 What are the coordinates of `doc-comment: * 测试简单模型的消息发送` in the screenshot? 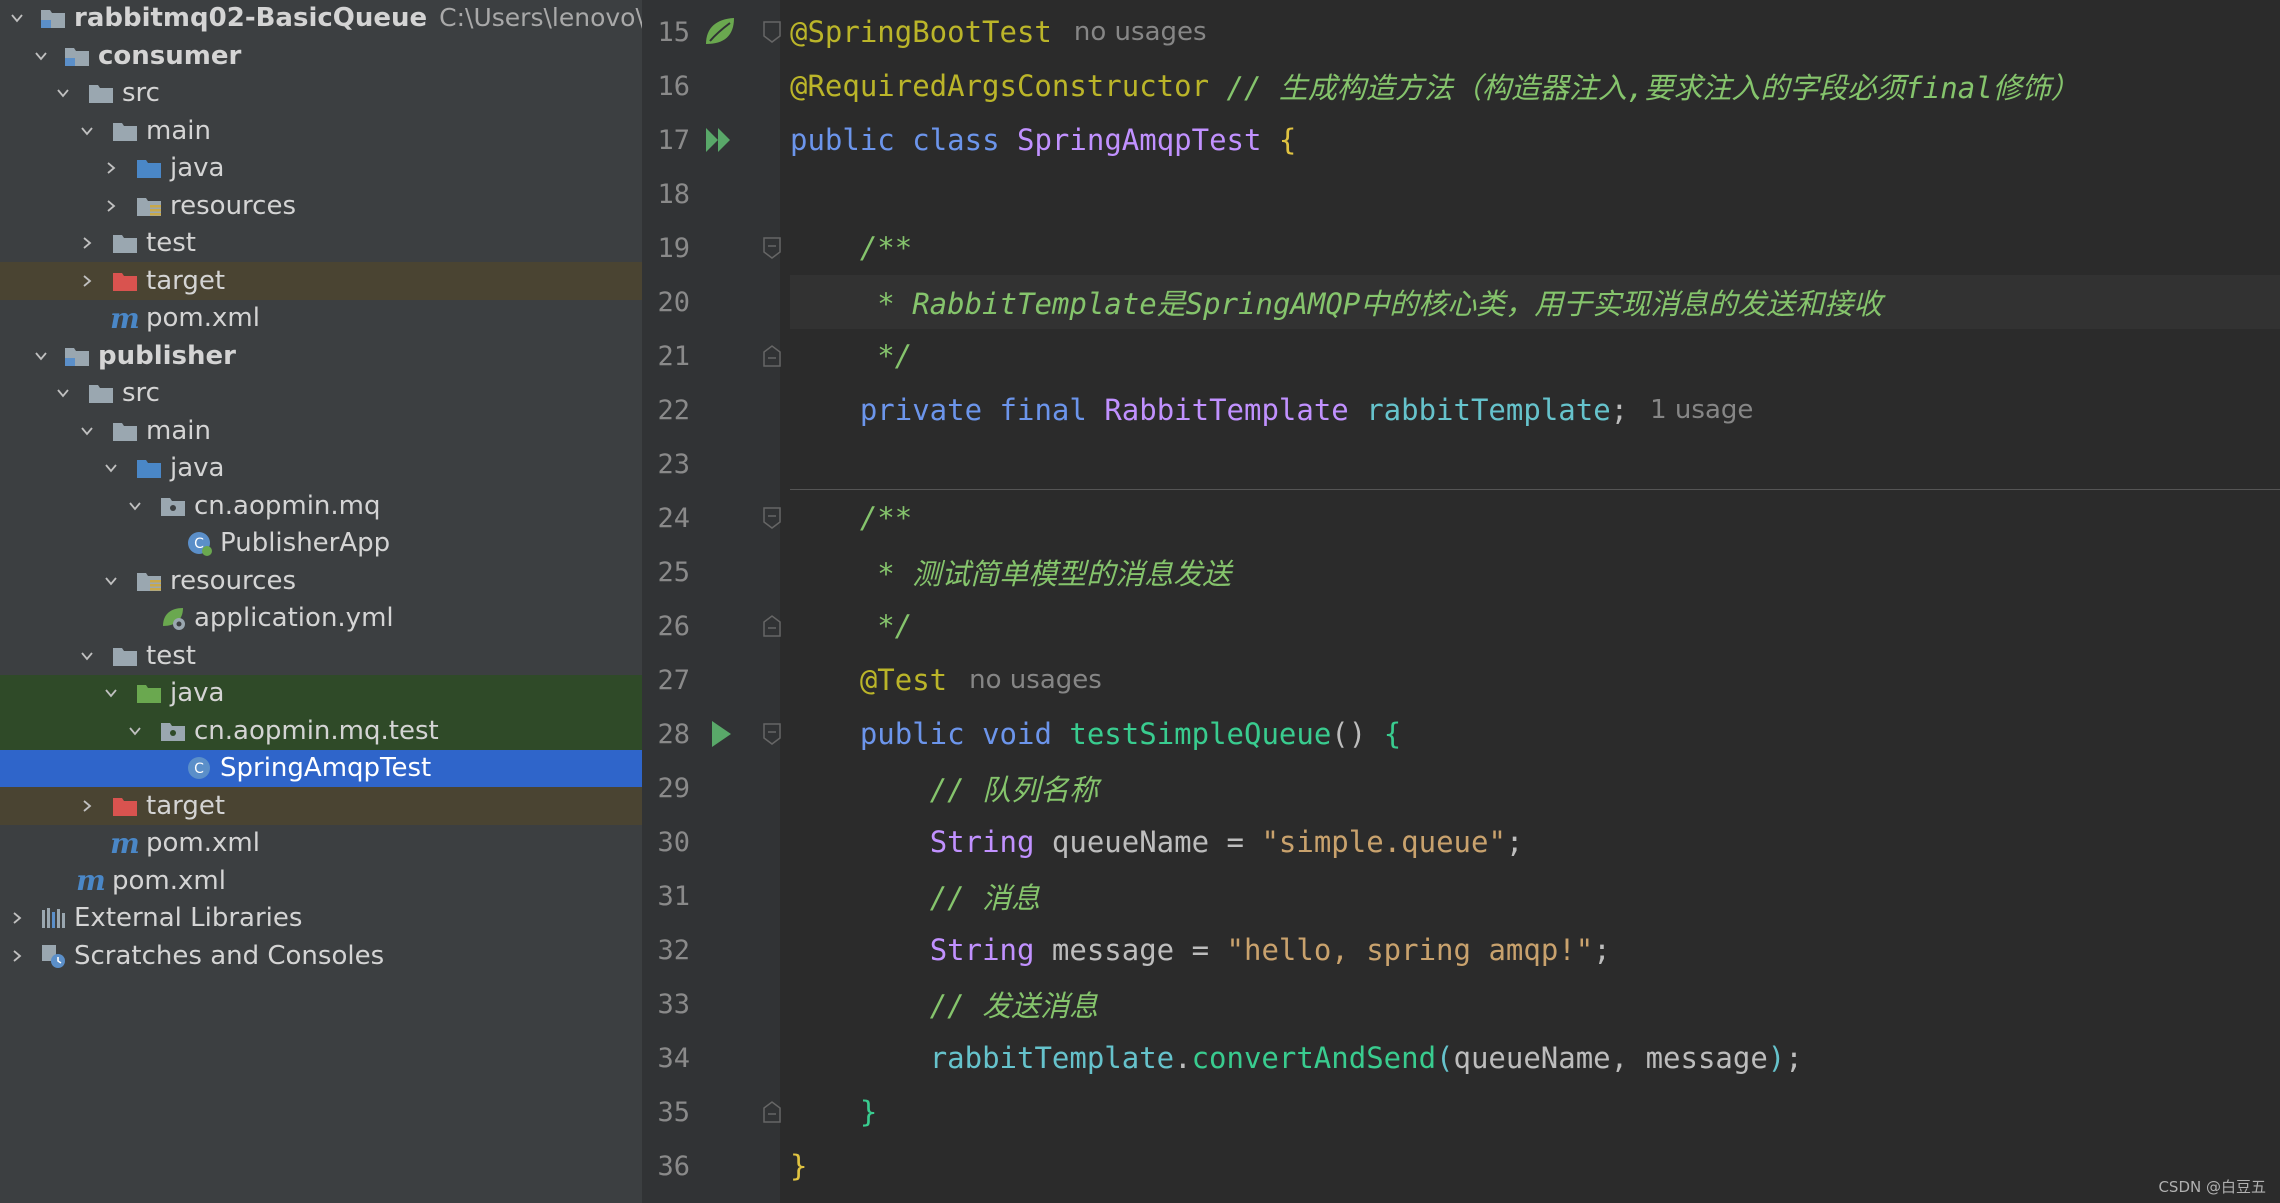 It's located at (1045, 574).